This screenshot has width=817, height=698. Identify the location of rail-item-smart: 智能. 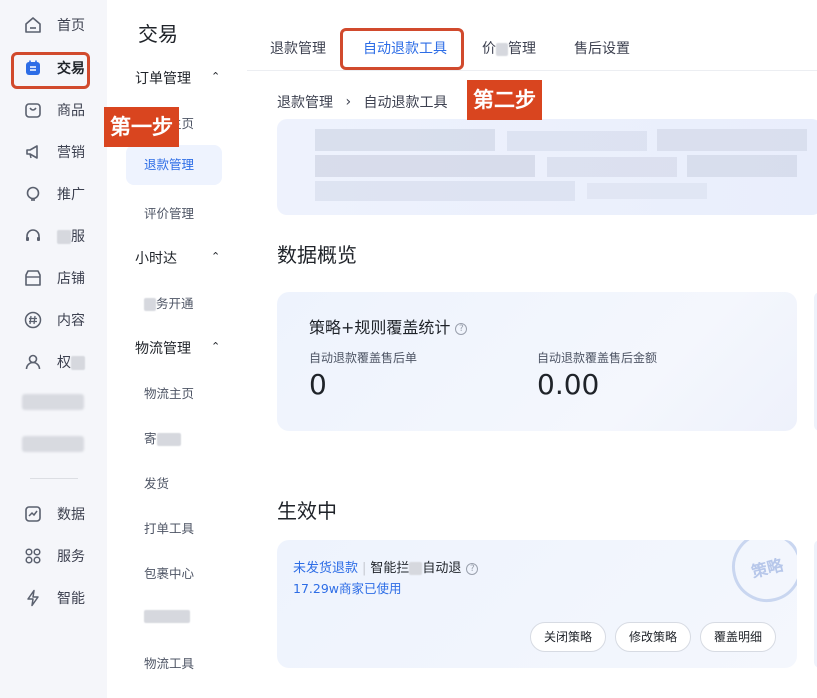
(53, 598).